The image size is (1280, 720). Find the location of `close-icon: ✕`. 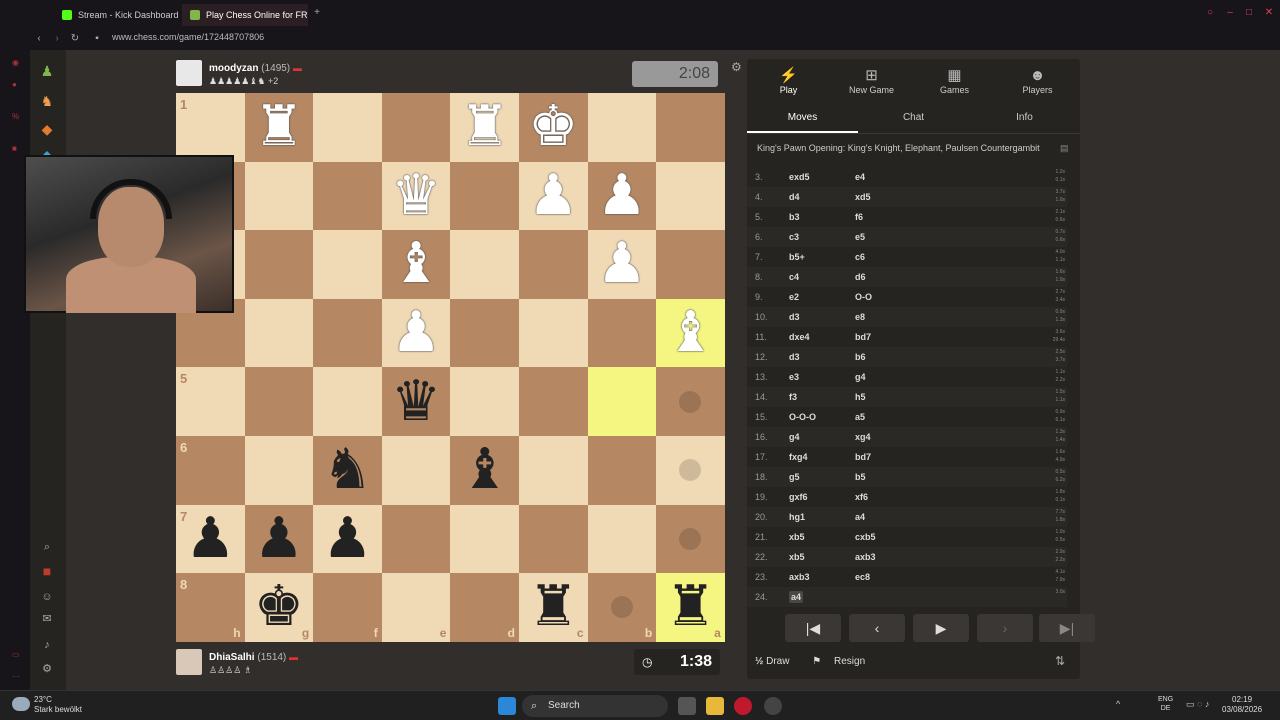

close-icon: ✕ is located at coordinates (1269, 13).